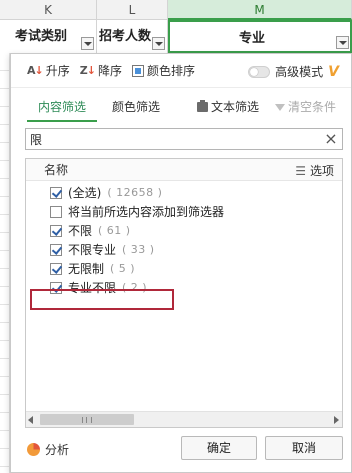 This screenshot has height=473, width=352. I want to click on list-item-count: ( 5 ), so click(123, 268).